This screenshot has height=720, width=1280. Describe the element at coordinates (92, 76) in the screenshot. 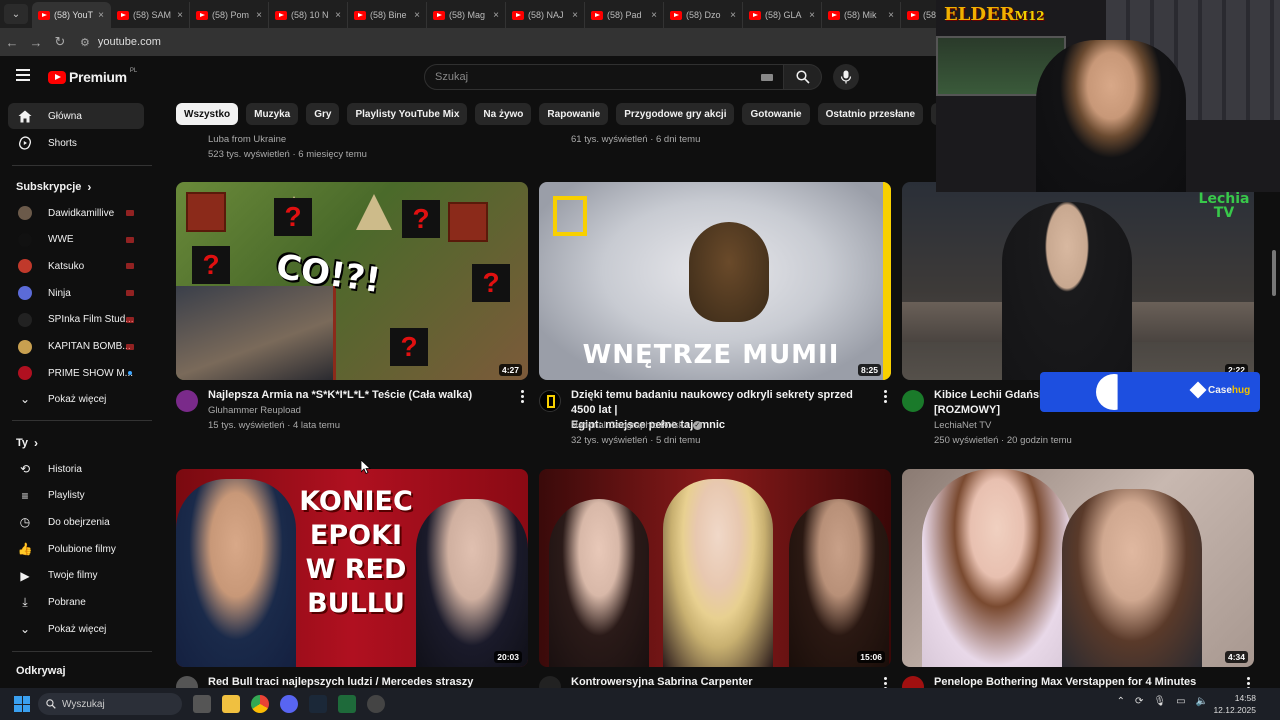

I see `youtube-premium-logo: Premium PL` at that location.